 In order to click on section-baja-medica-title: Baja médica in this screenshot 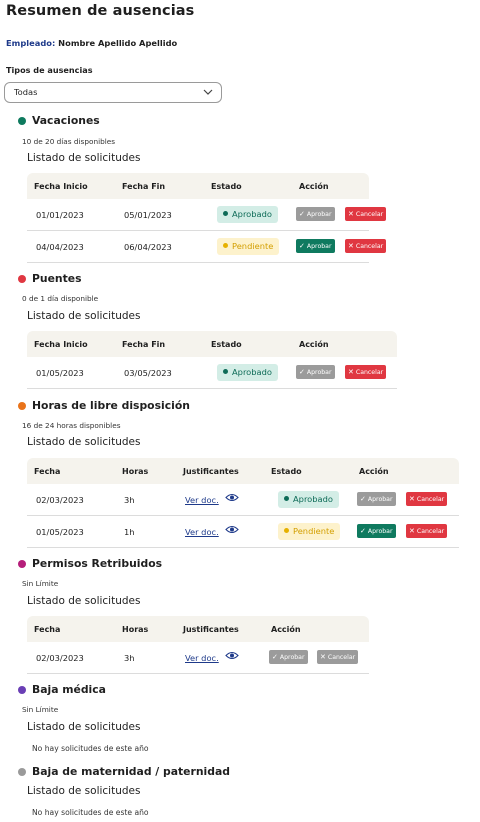, I will do `click(62, 689)`.